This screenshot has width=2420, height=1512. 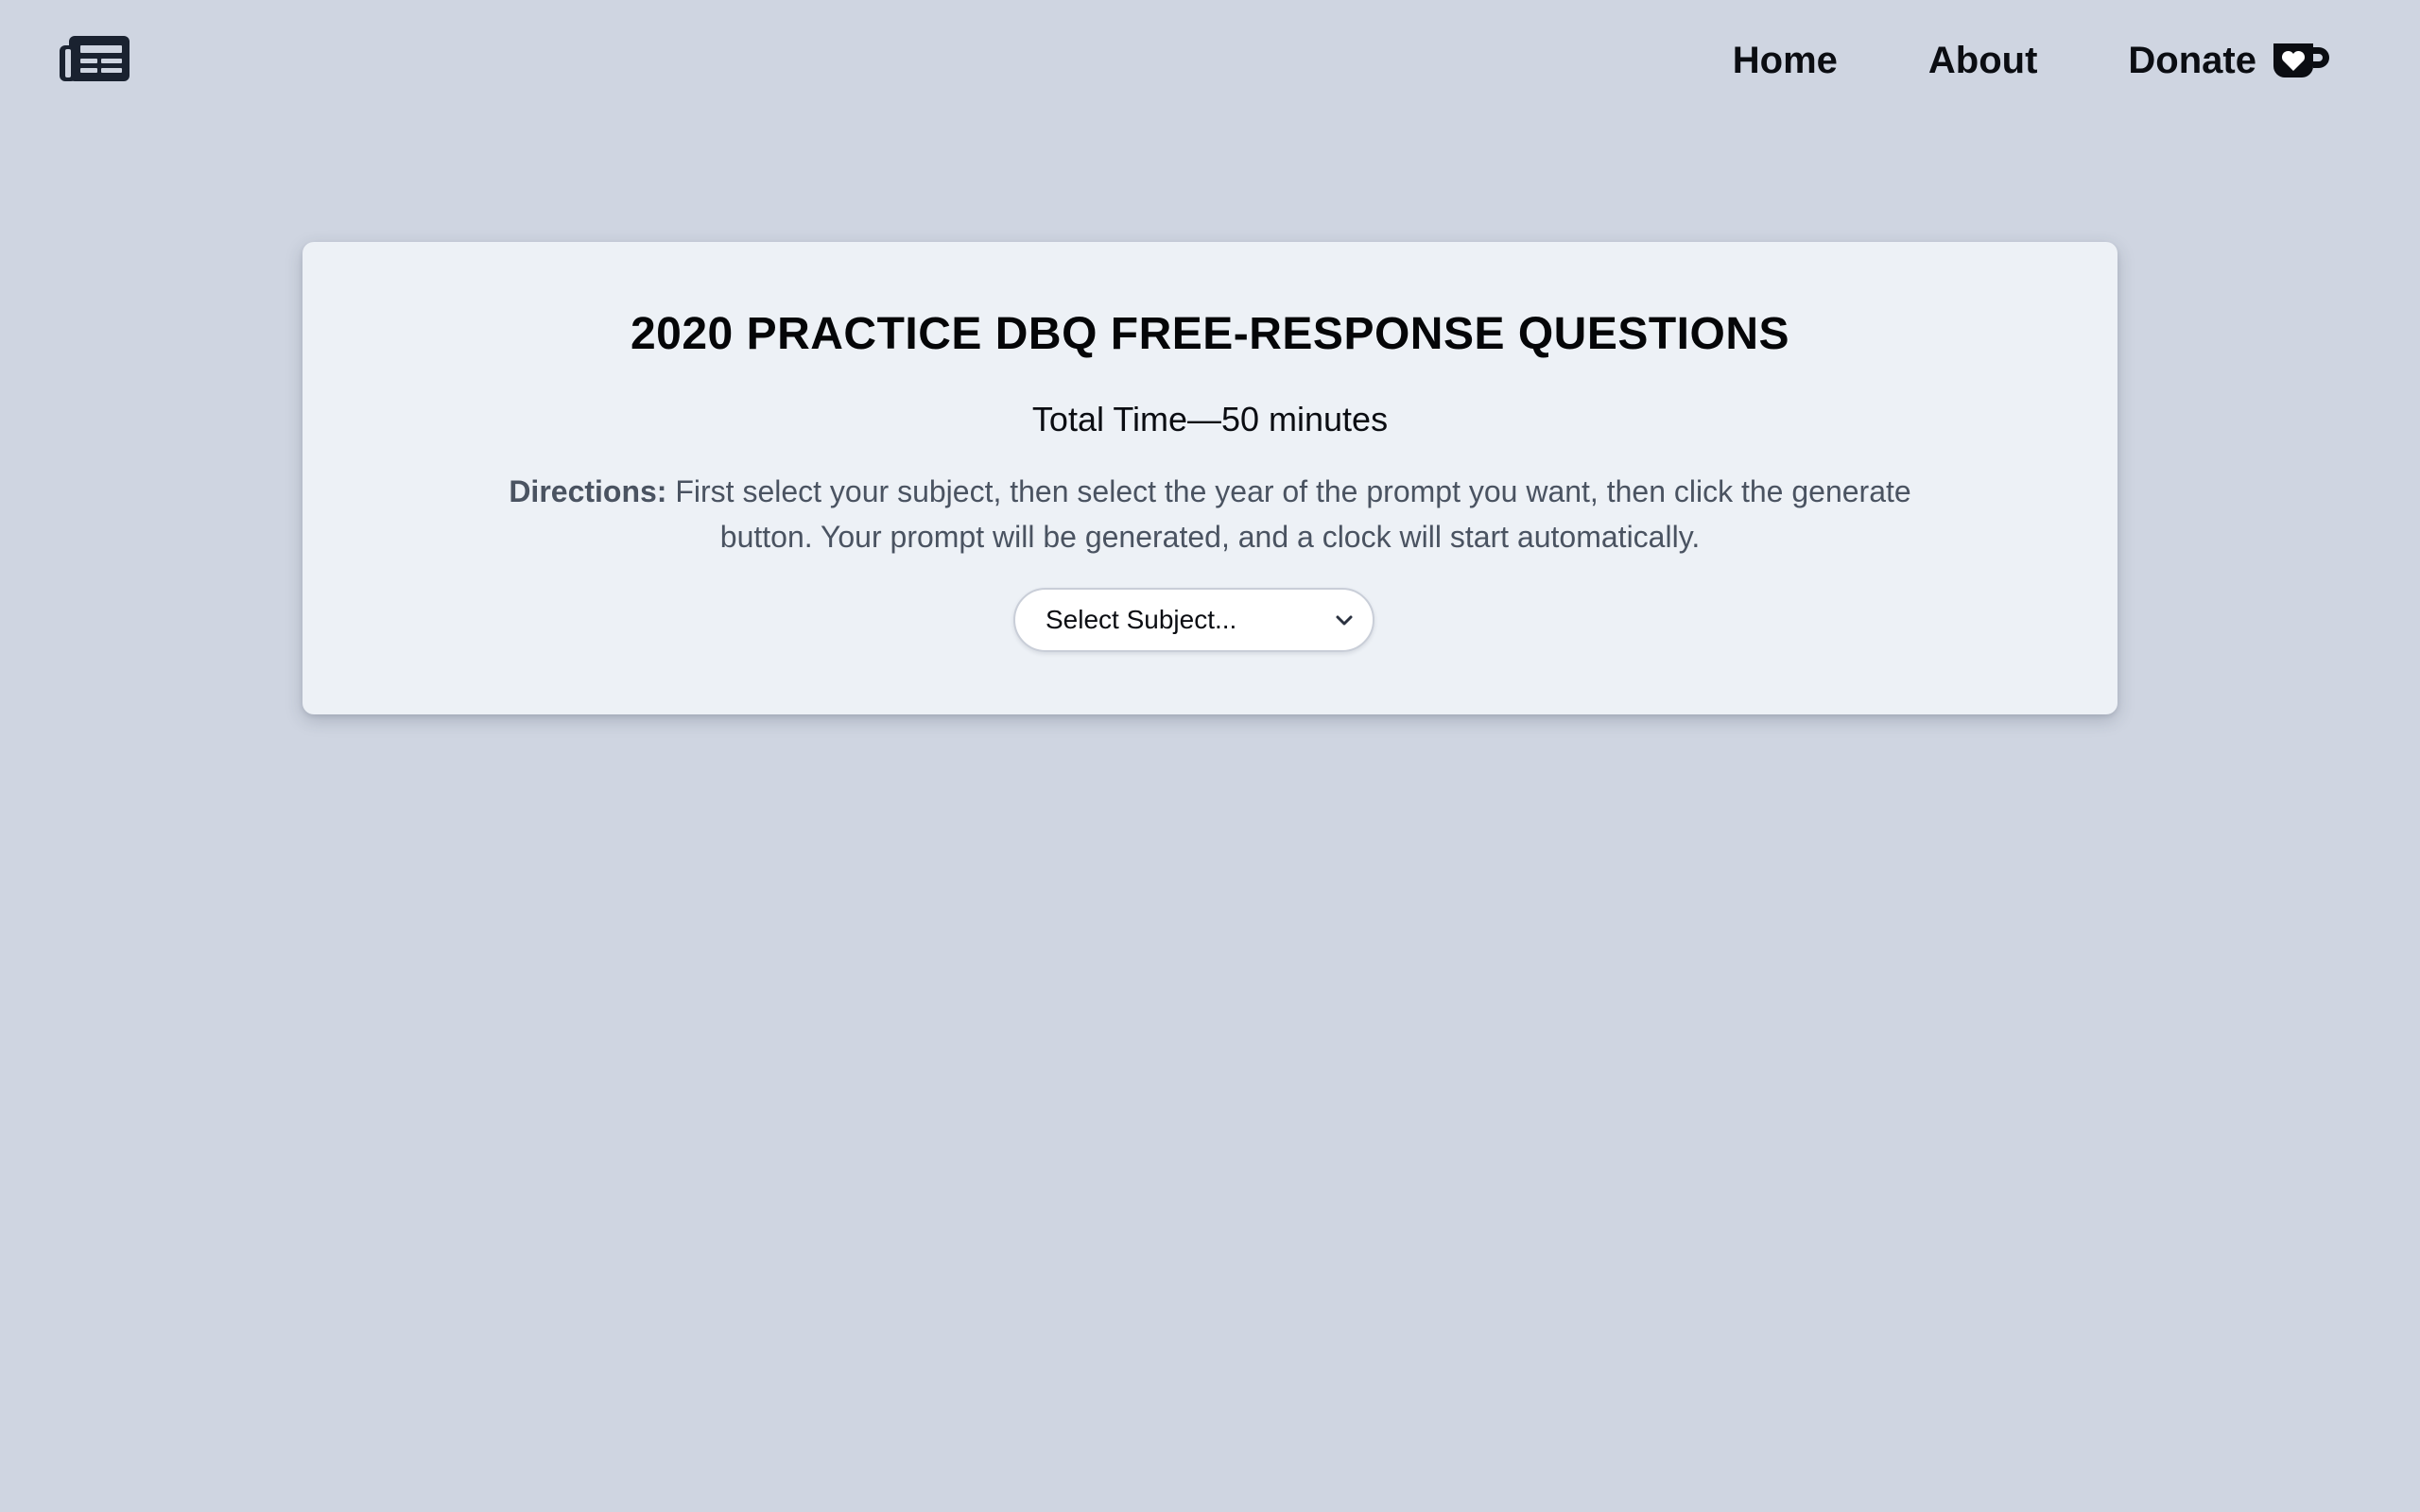 I want to click on top-navigation-bar: Home About Donate, so click(x=1210, y=61).